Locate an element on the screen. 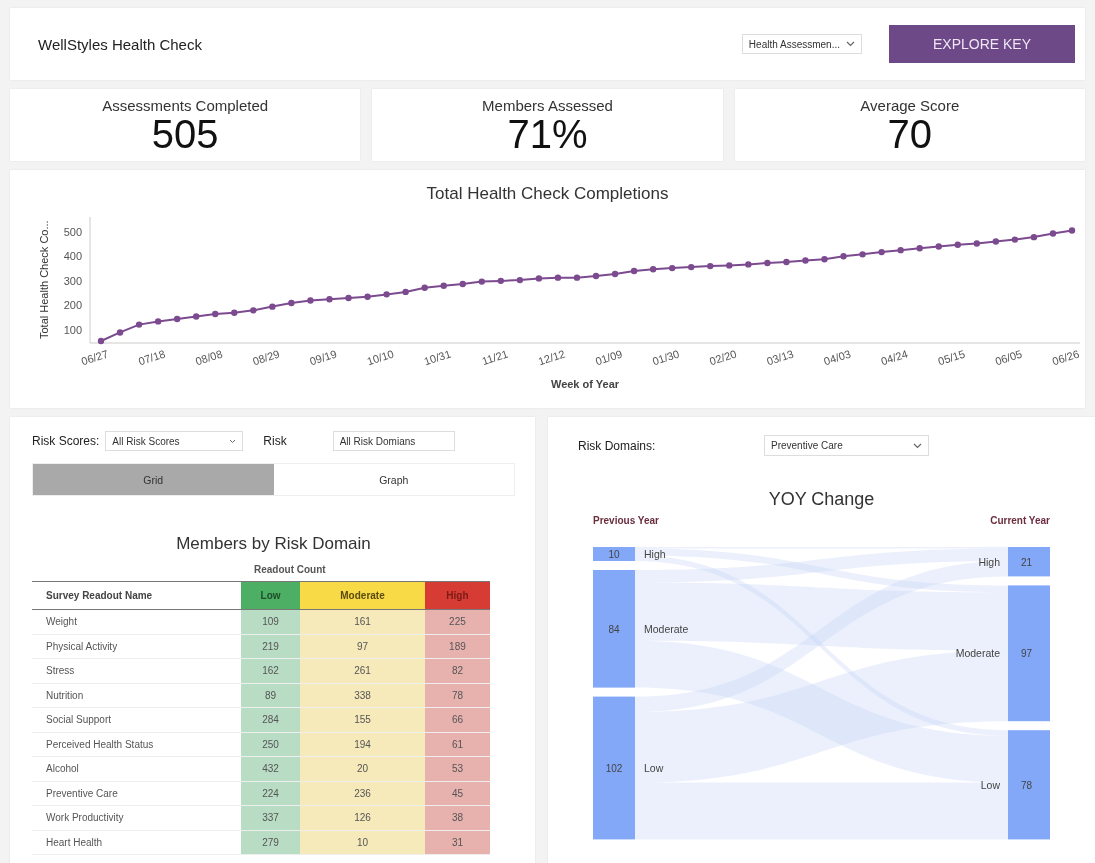 The height and width of the screenshot is (863, 1095). table-cell: 109 is located at coordinates (271, 621).